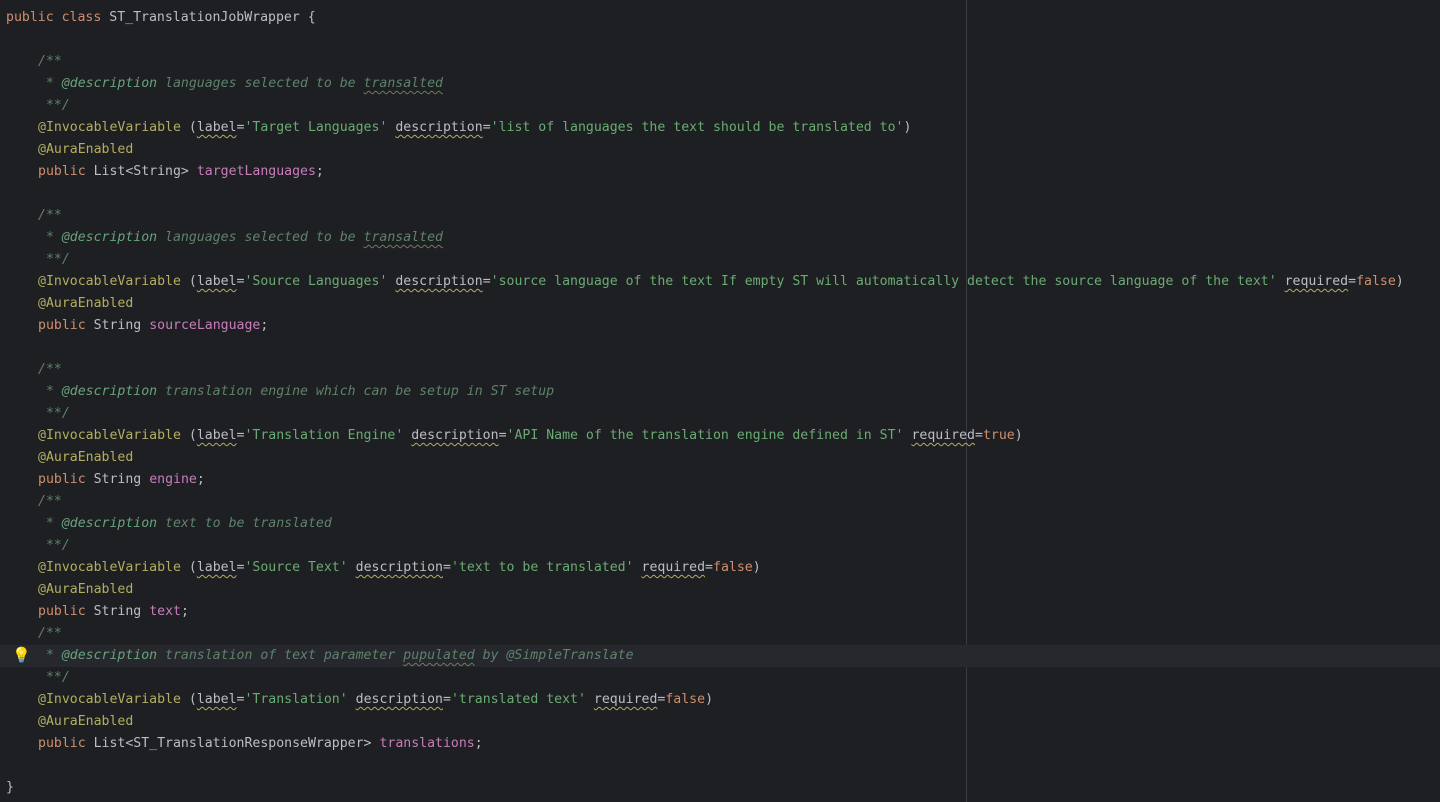  Describe the element at coordinates (518, 699) in the screenshot. I see `description-value: 'translated text'` at that location.